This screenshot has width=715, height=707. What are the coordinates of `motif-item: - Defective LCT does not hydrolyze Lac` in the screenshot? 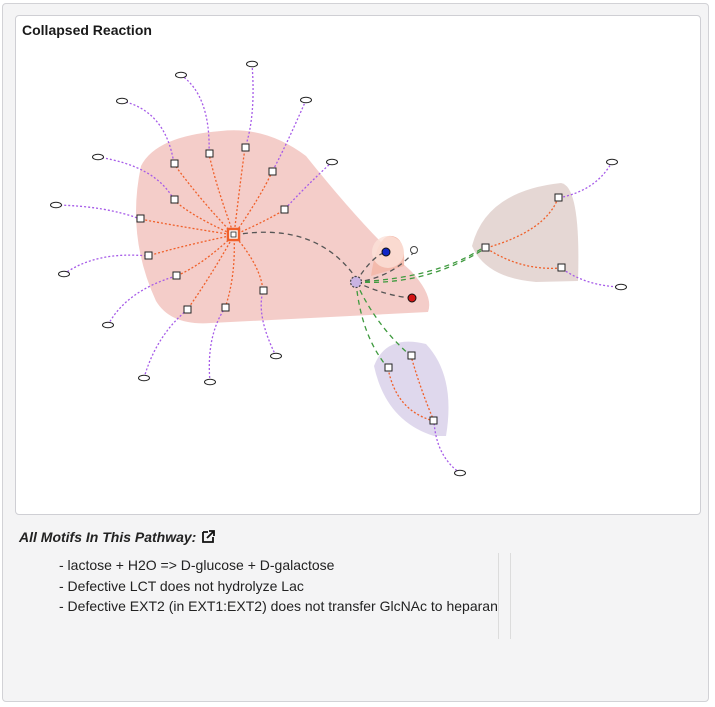 It's located at (278, 586).